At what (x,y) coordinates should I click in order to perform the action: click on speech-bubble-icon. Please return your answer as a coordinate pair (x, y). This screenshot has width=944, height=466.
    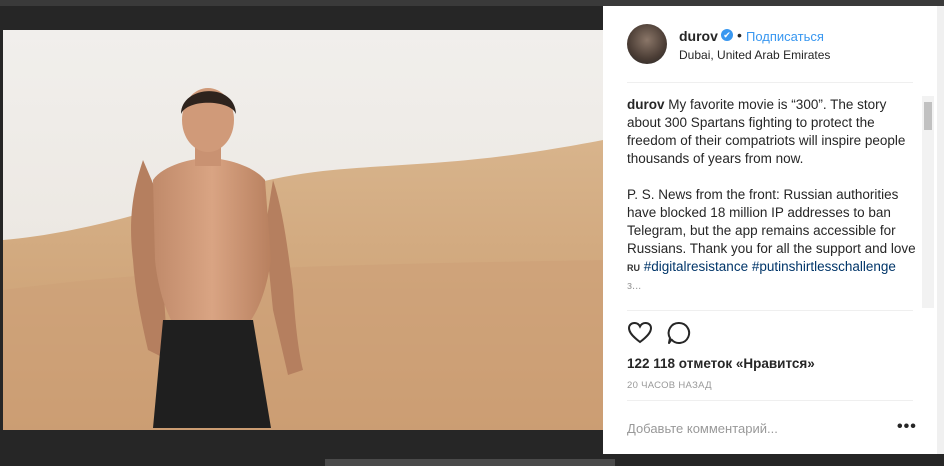
    Looking at the image, I should click on (679, 332).